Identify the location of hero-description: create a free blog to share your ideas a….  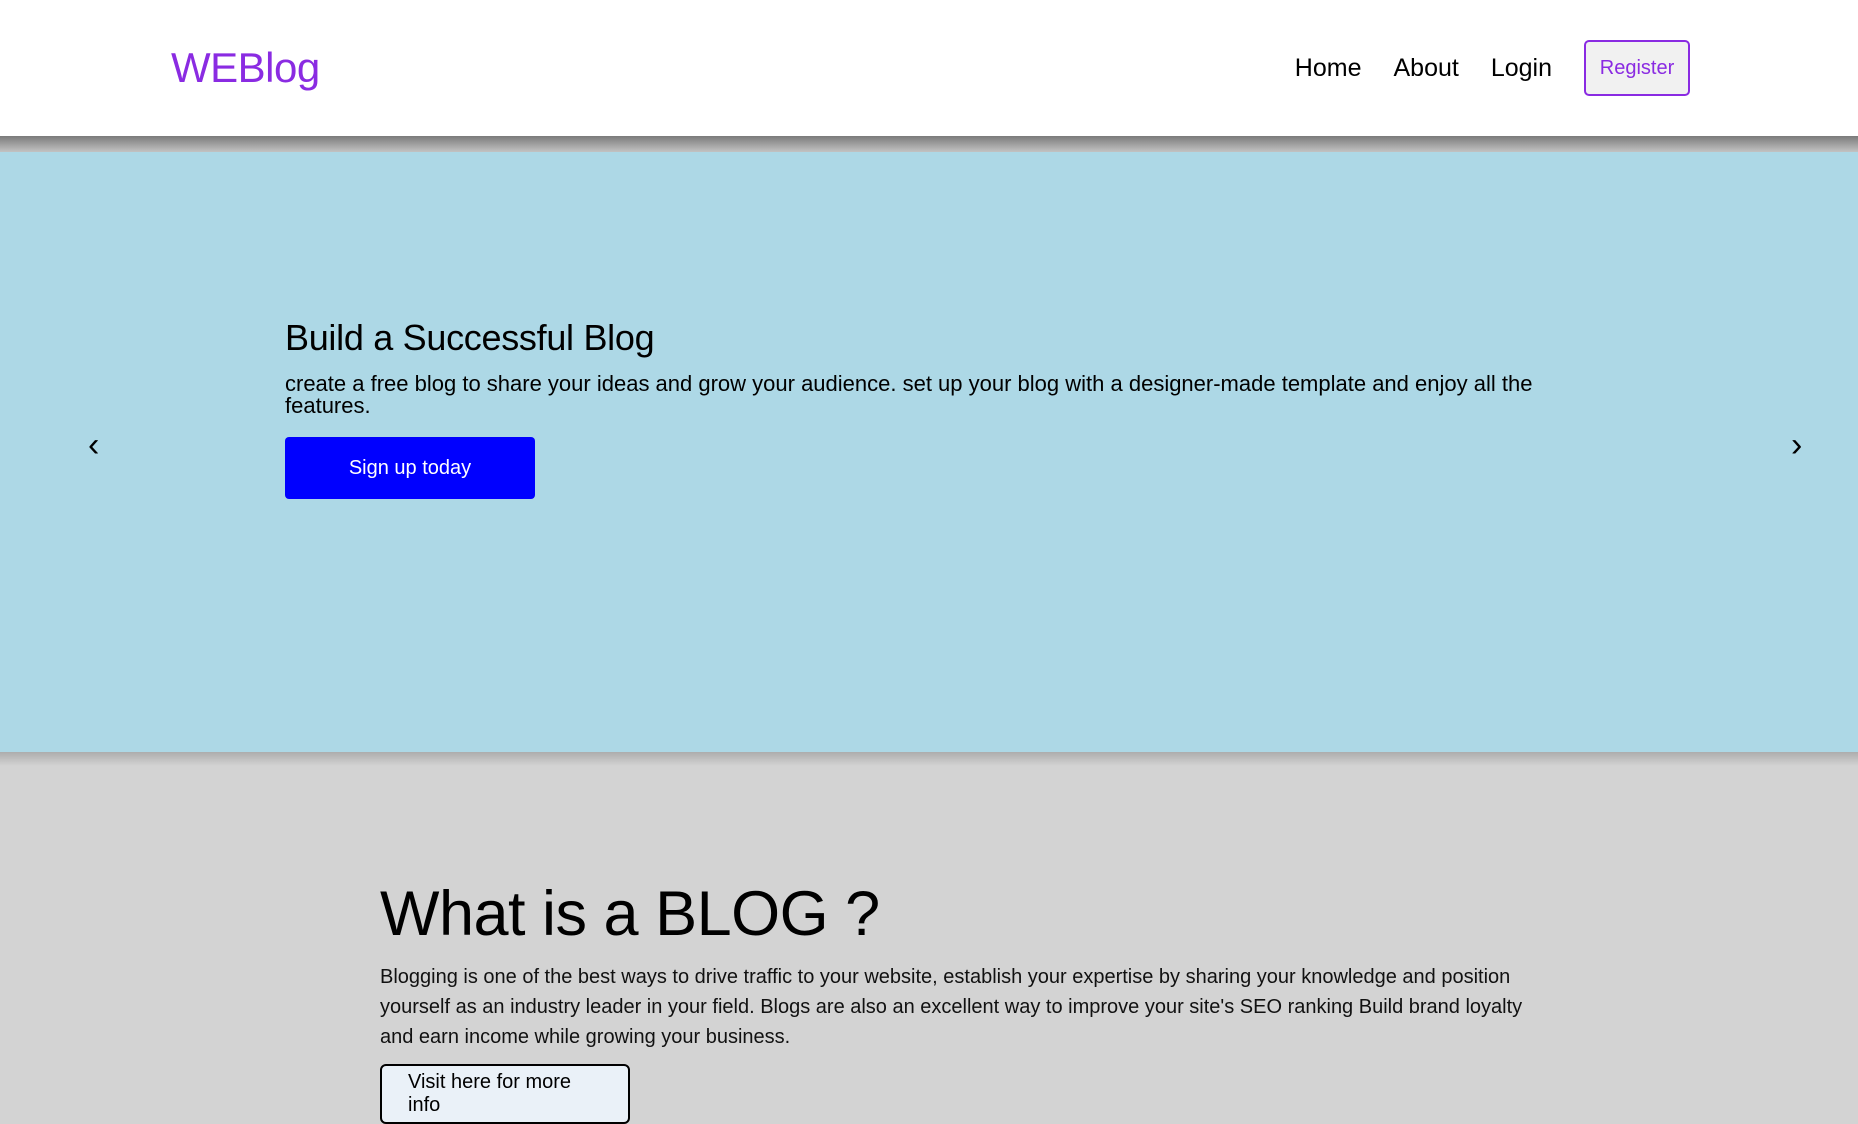
(909, 394).